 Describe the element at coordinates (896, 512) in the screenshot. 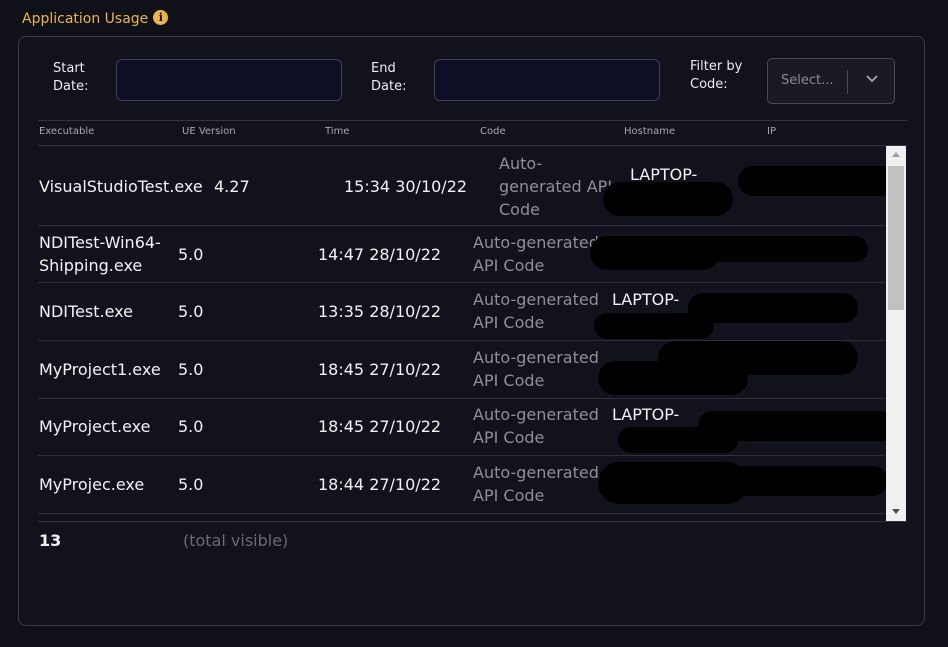

I see `scroll-down-arrow-icon` at that location.